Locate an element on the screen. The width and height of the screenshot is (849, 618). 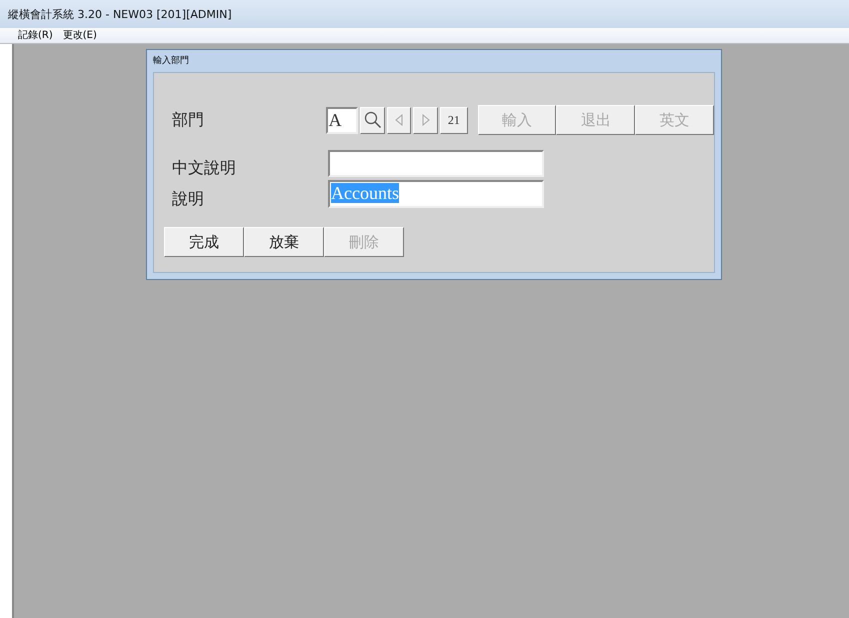
search-icon is located at coordinates (373, 120).